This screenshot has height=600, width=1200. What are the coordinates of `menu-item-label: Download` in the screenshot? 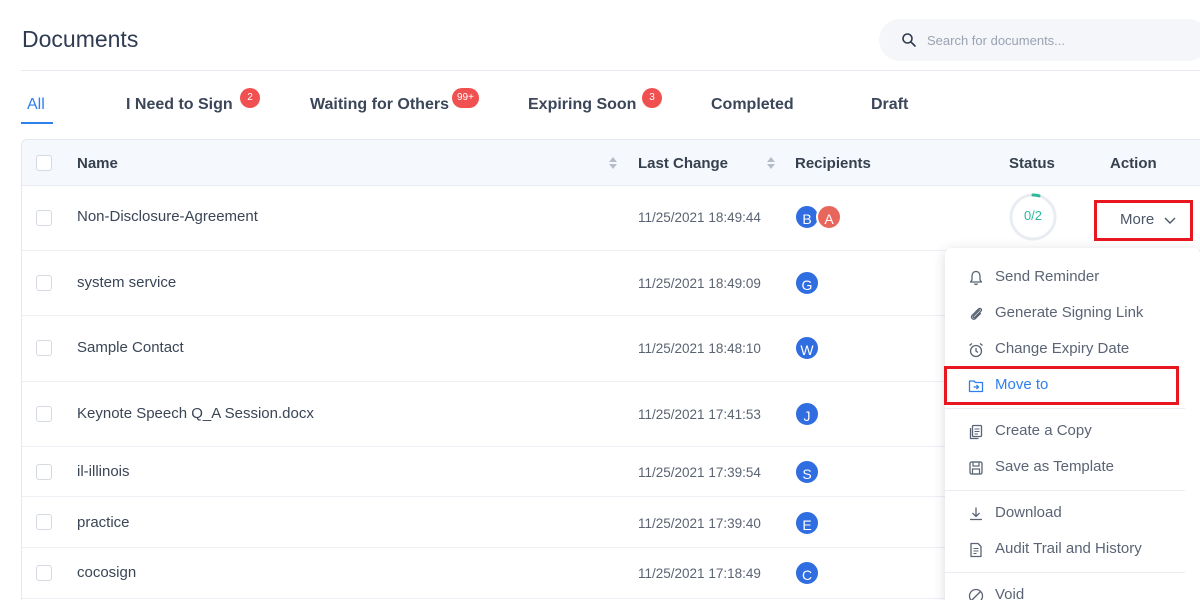 It's located at (1028, 512).